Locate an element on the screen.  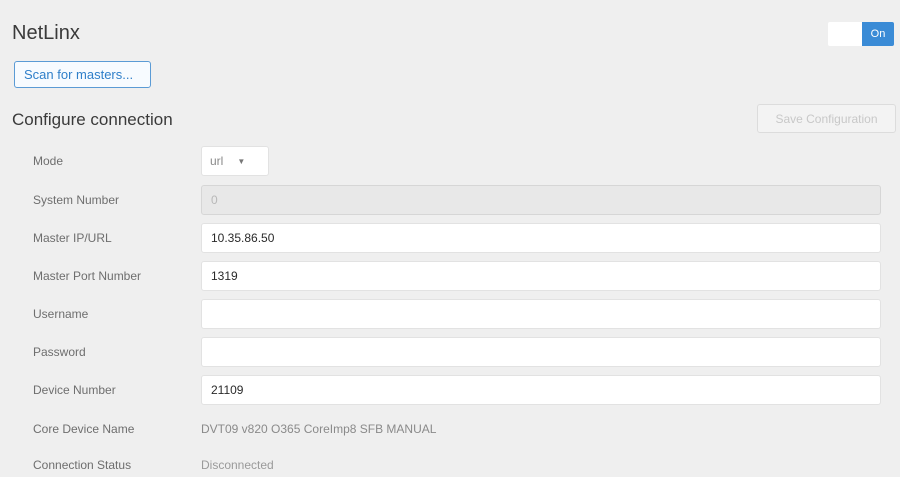
form-row-username: Username is located at coordinates (450, 314).